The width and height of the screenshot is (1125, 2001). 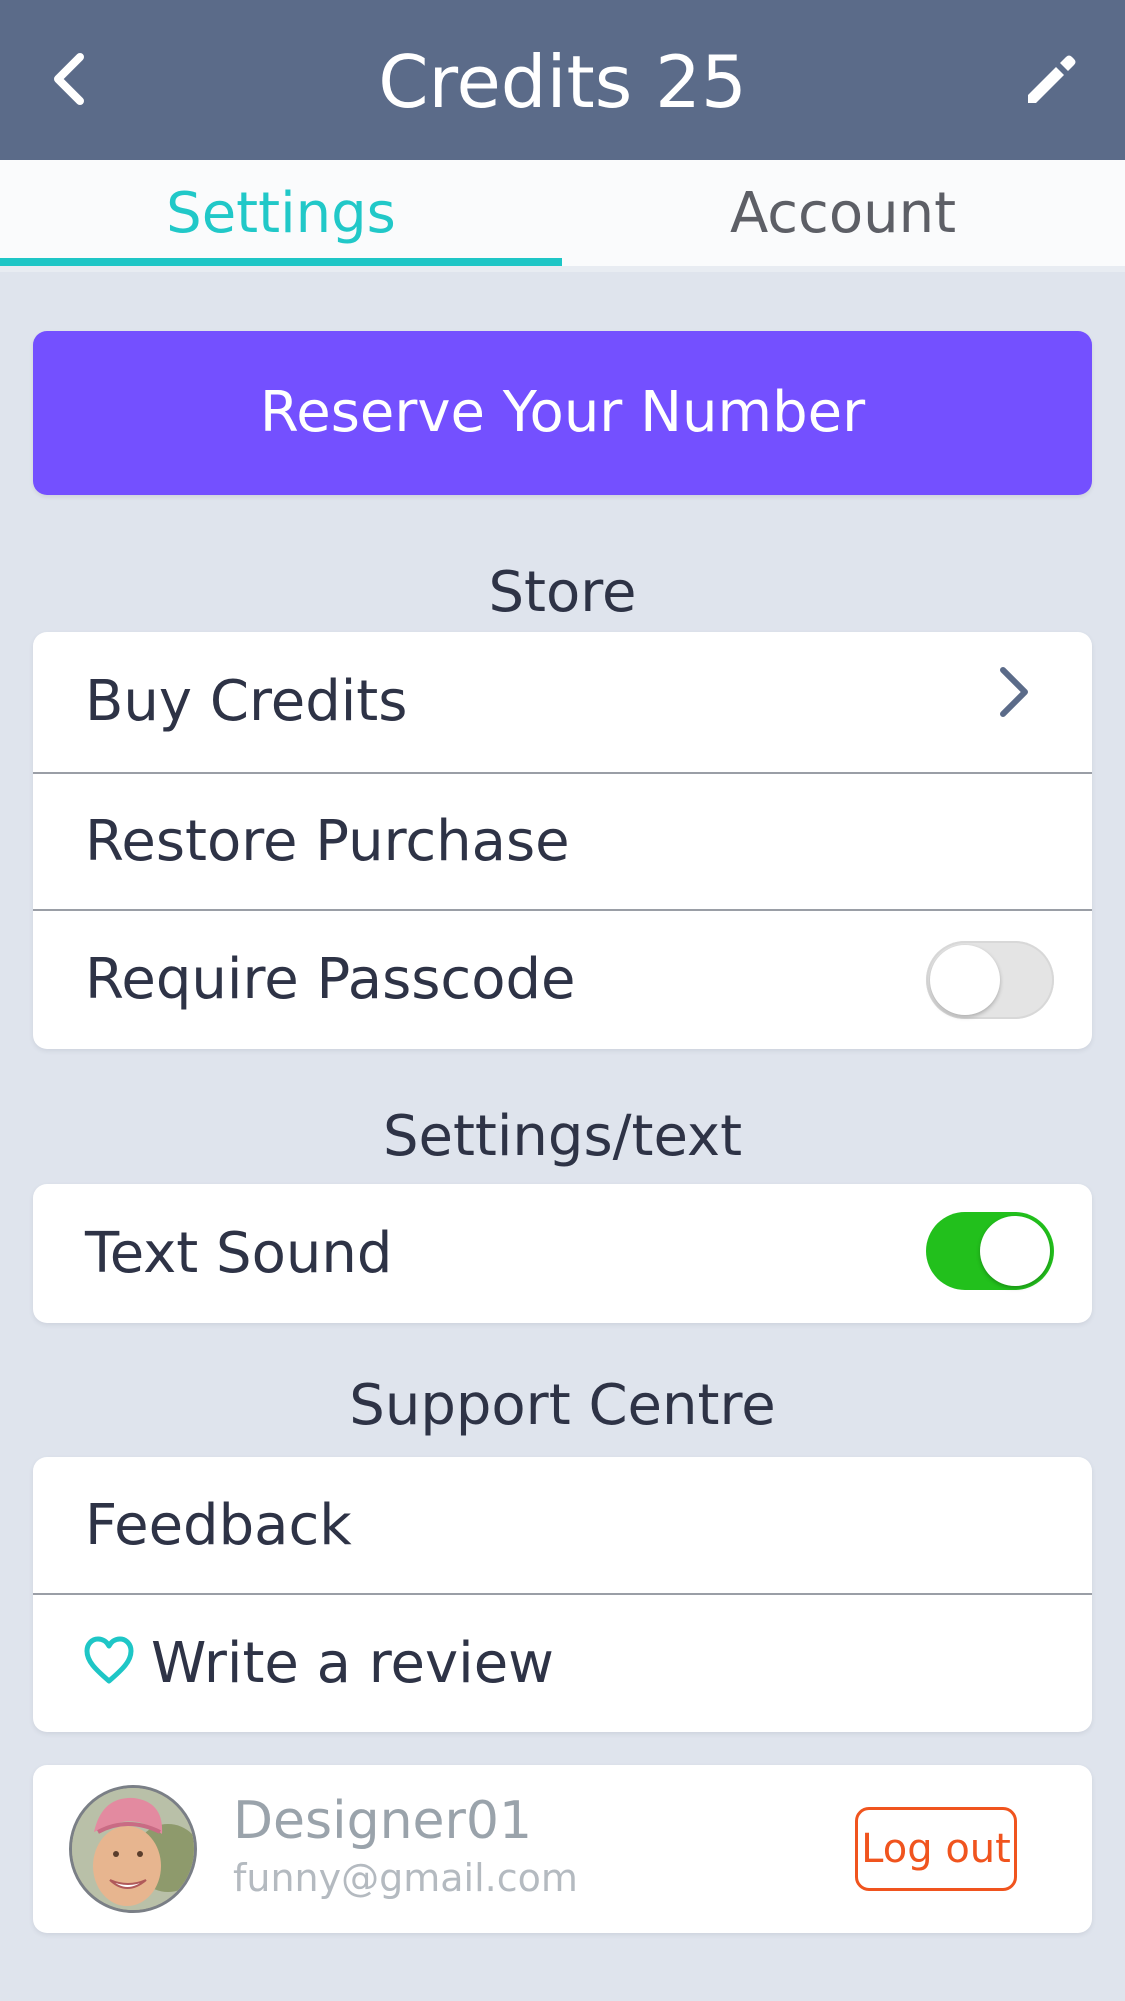 I want to click on restore-purchase-label: Restore Purchase, so click(x=327, y=841).